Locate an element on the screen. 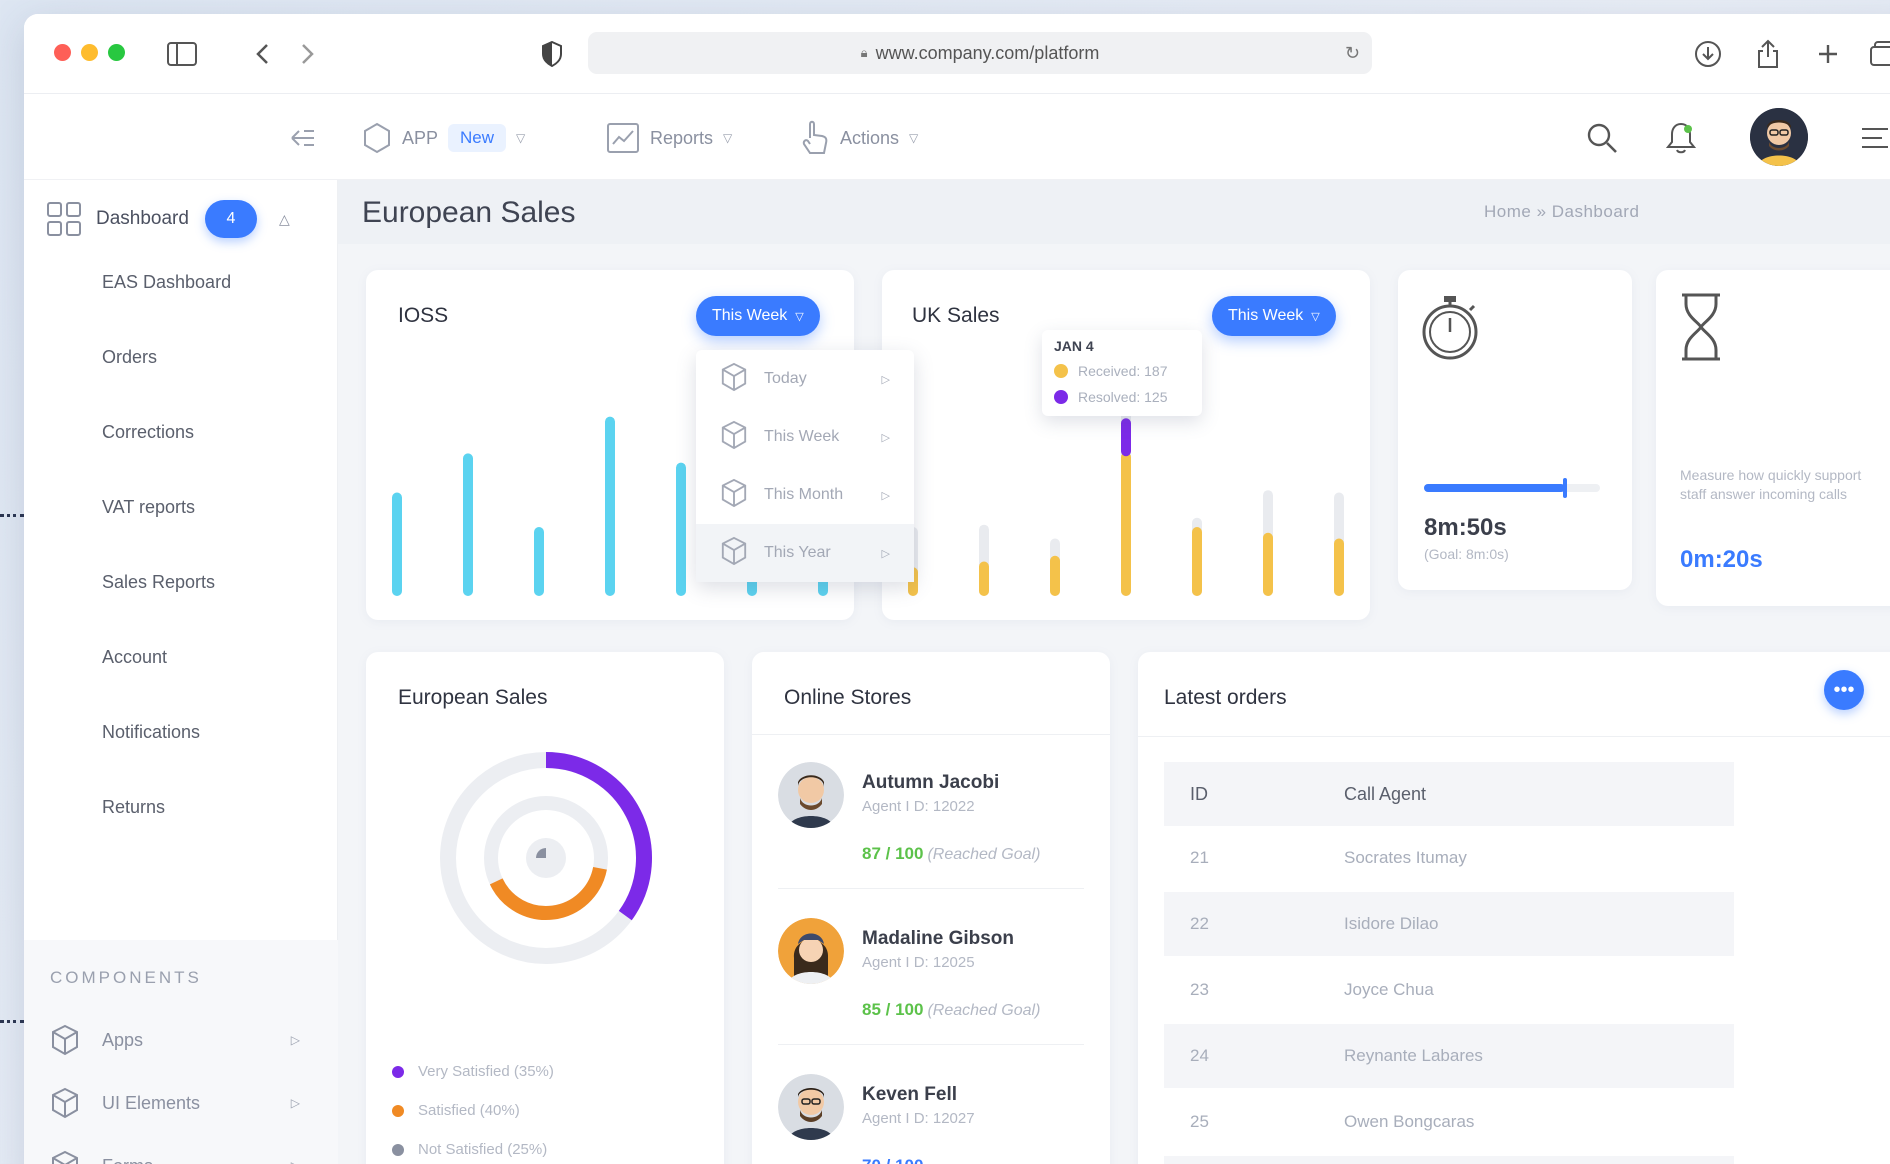 The width and height of the screenshot is (1890, 1164). agent-score-value: 87 / 100 is located at coordinates (893, 853).